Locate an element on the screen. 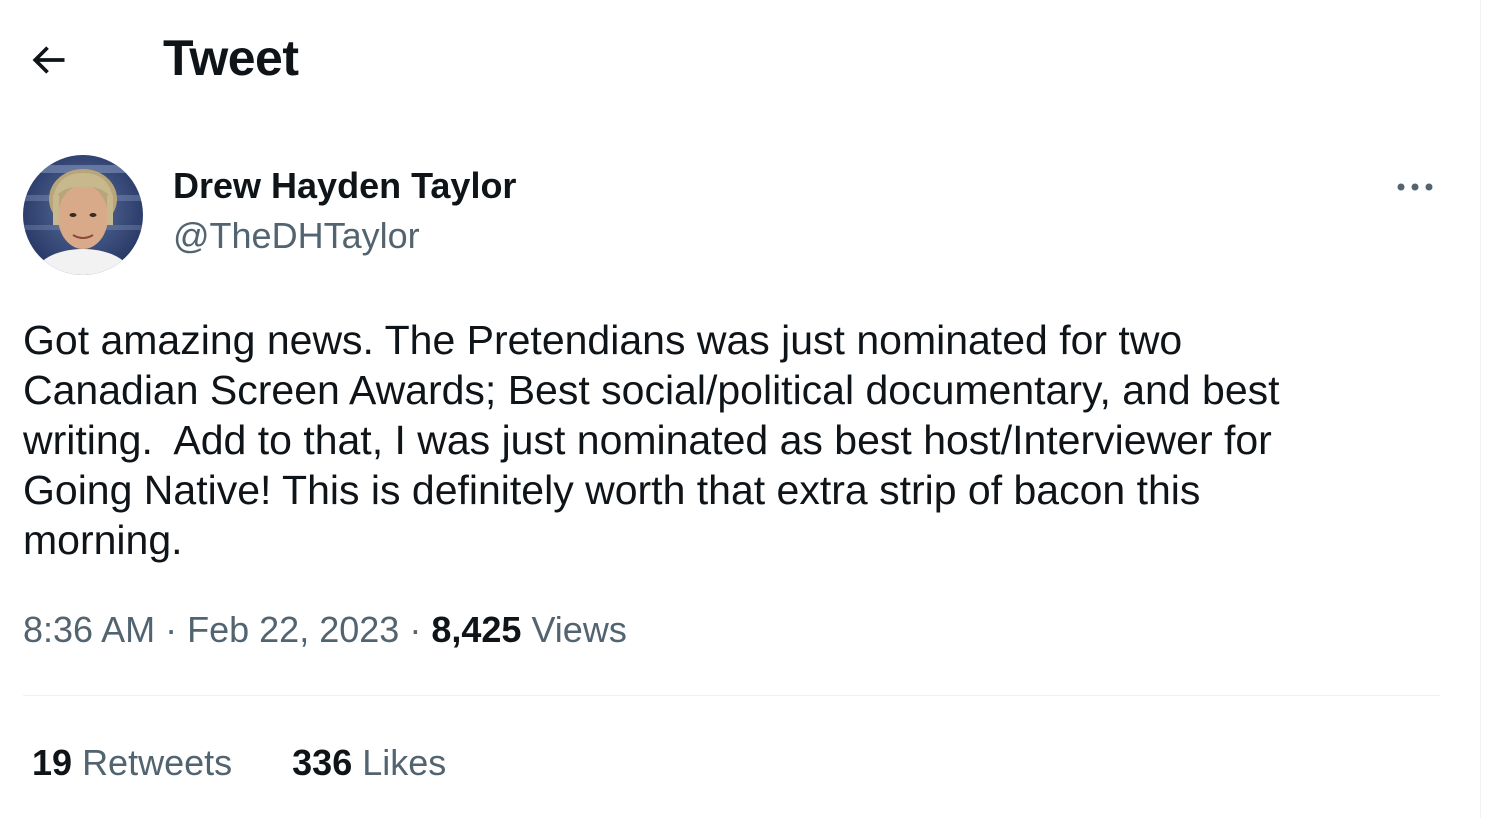 The height and width of the screenshot is (818, 1500). retweets-label: Retweets is located at coordinates (157, 762).